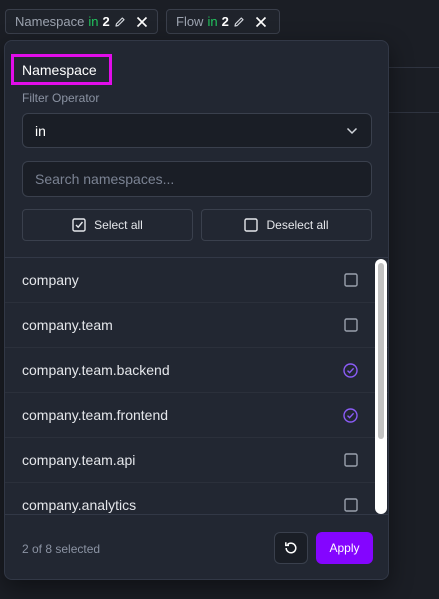  Describe the element at coordinates (196, 370) in the screenshot. I see `list-item: company.team.backend` at that location.